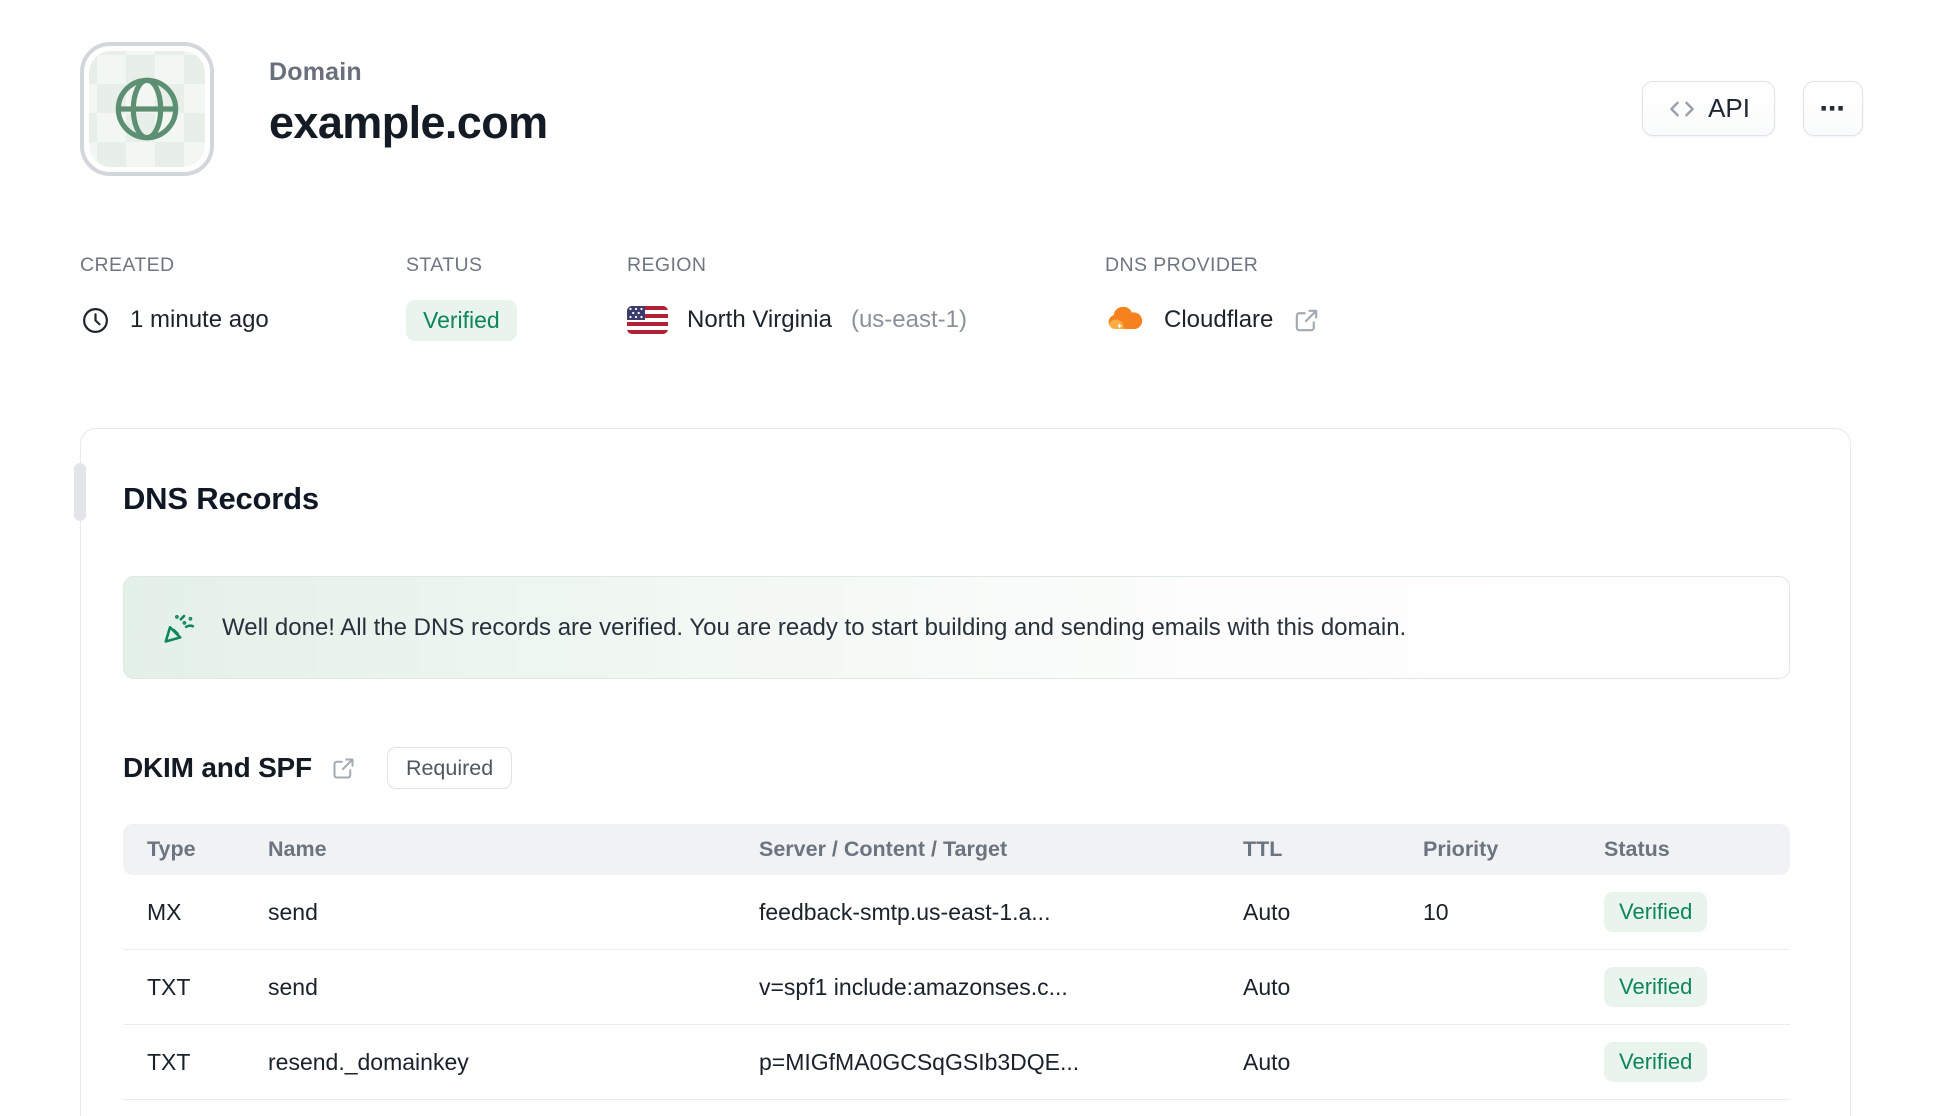 Image resolution: width=1944 pixels, height=1116 pixels. I want to click on page-title: example.com, so click(408, 122).